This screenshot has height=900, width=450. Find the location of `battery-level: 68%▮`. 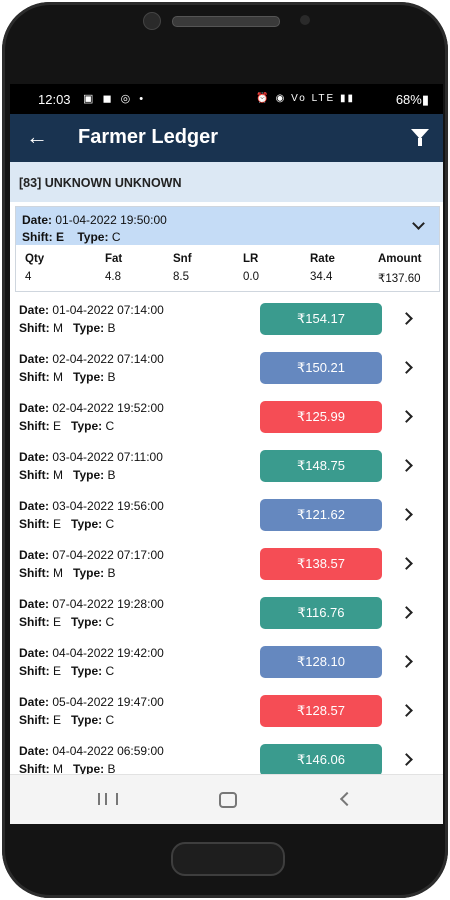

battery-level: 68%▮ is located at coordinates (412, 99).